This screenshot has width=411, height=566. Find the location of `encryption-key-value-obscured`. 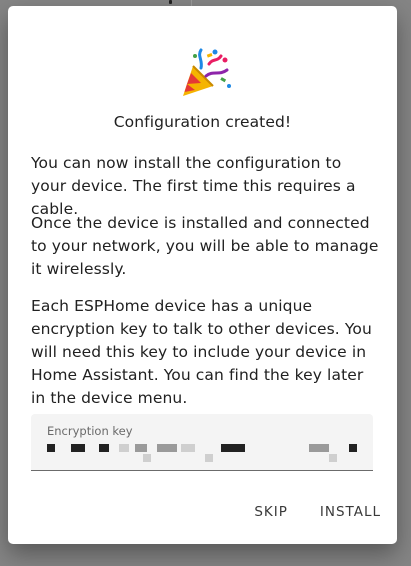

encryption-key-value-obscured is located at coordinates (207, 453).